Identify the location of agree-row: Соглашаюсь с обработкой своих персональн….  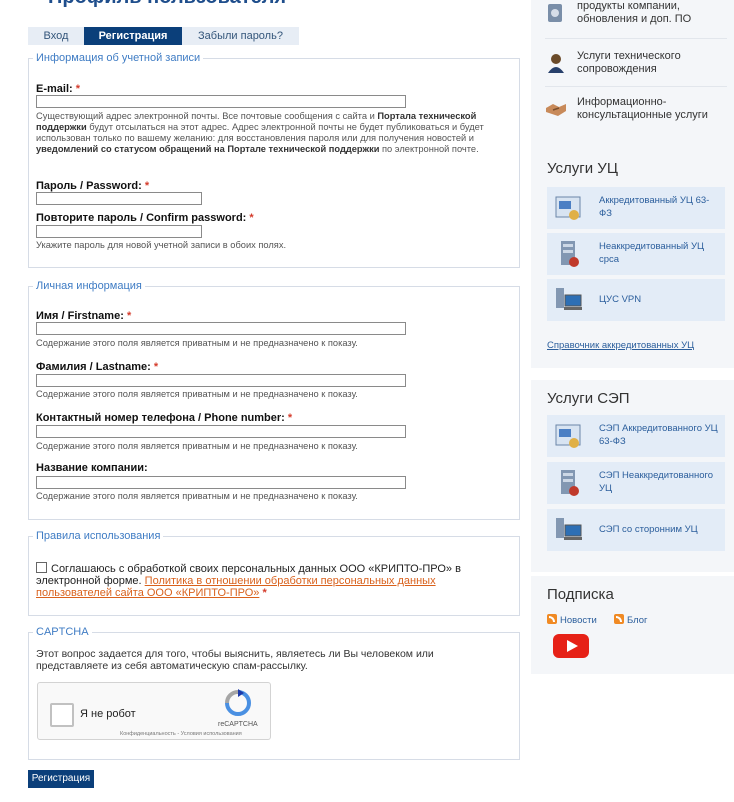
(248, 580).